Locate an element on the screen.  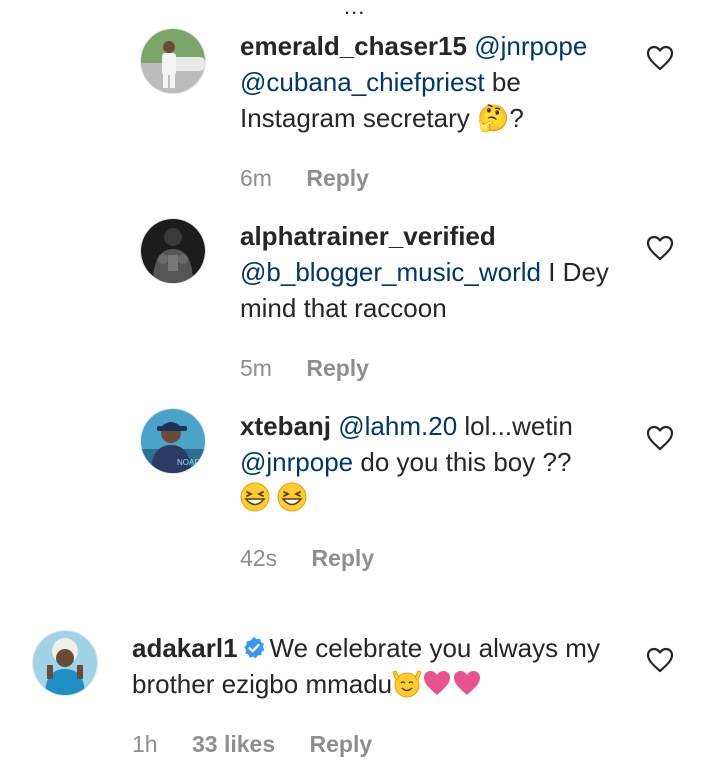
comment-mention: @lahm.20 is located at coordinates (397, 426).